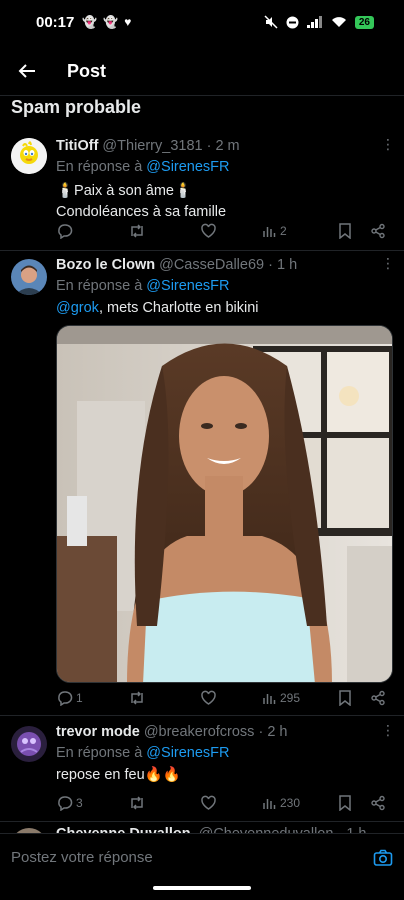 This screenshot has width=404, height=900. I want to click on arrow-left-icon, so click(26, 71).